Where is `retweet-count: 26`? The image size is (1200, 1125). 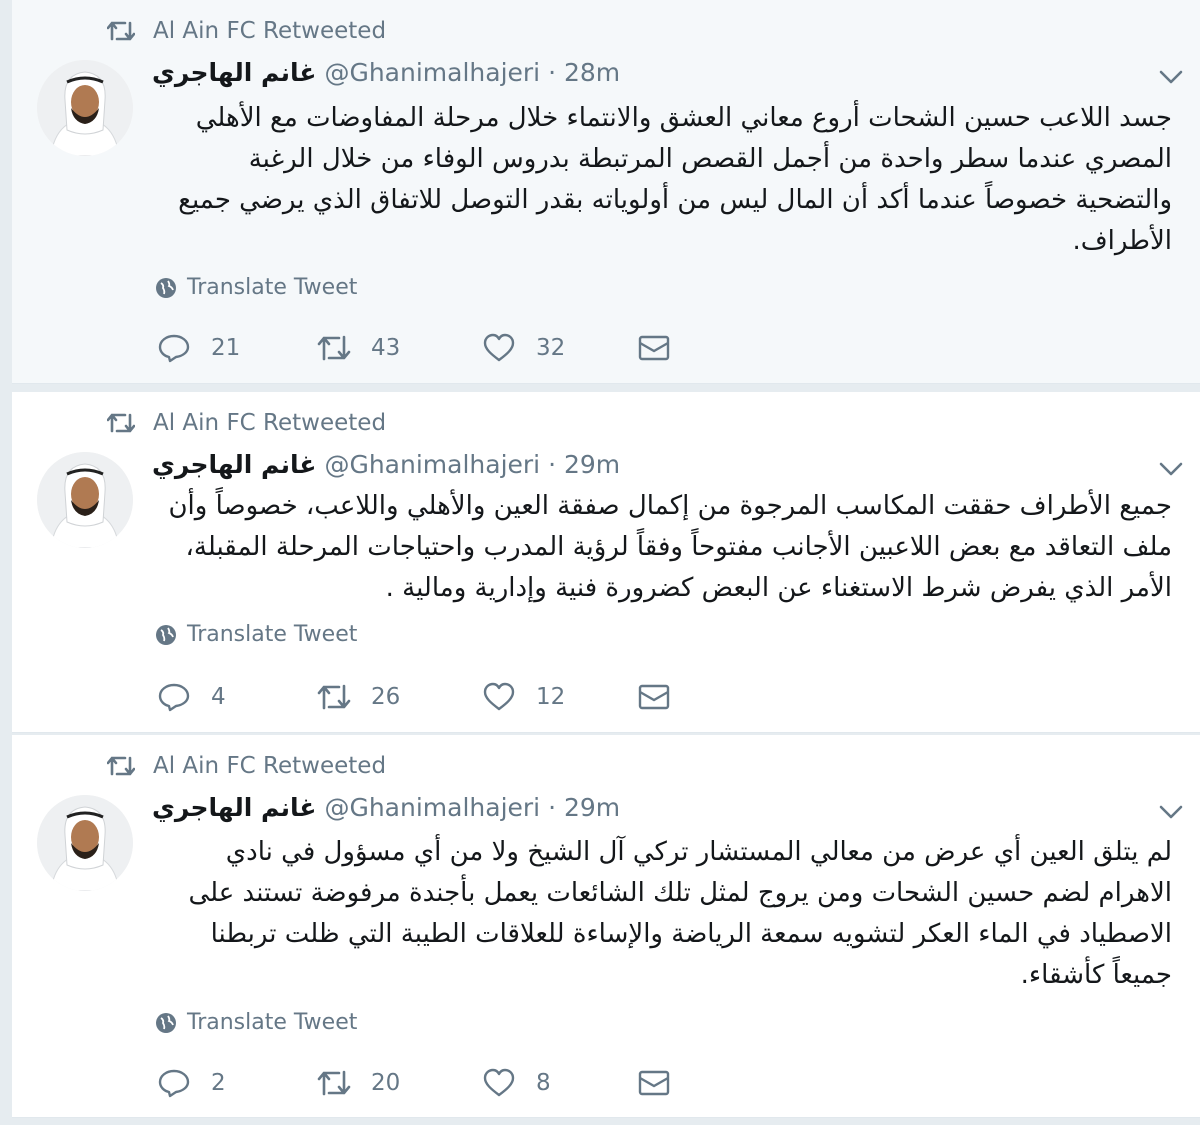 retweet-count: 26 is located at coordinates (386, 697).